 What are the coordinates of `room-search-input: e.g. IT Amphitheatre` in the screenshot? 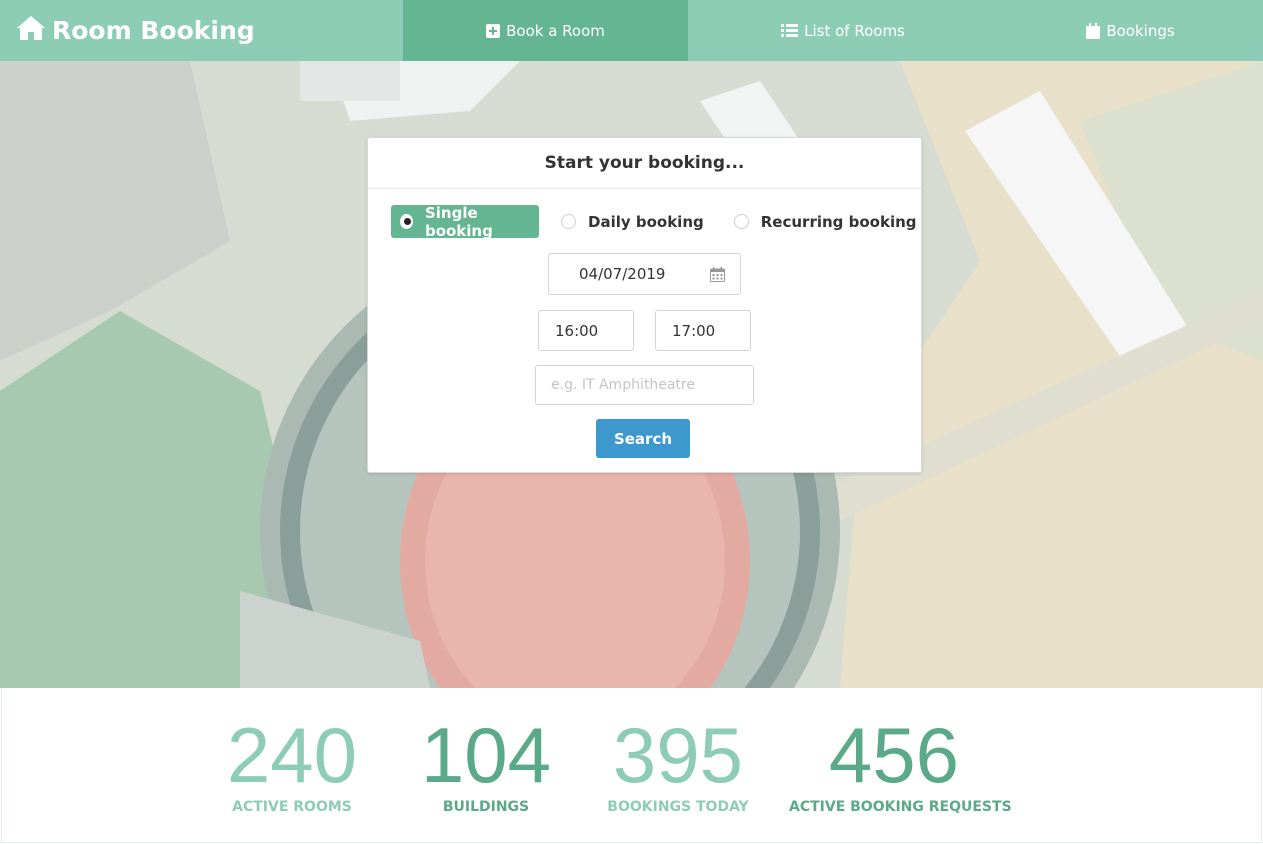 It's located at (644, 385).